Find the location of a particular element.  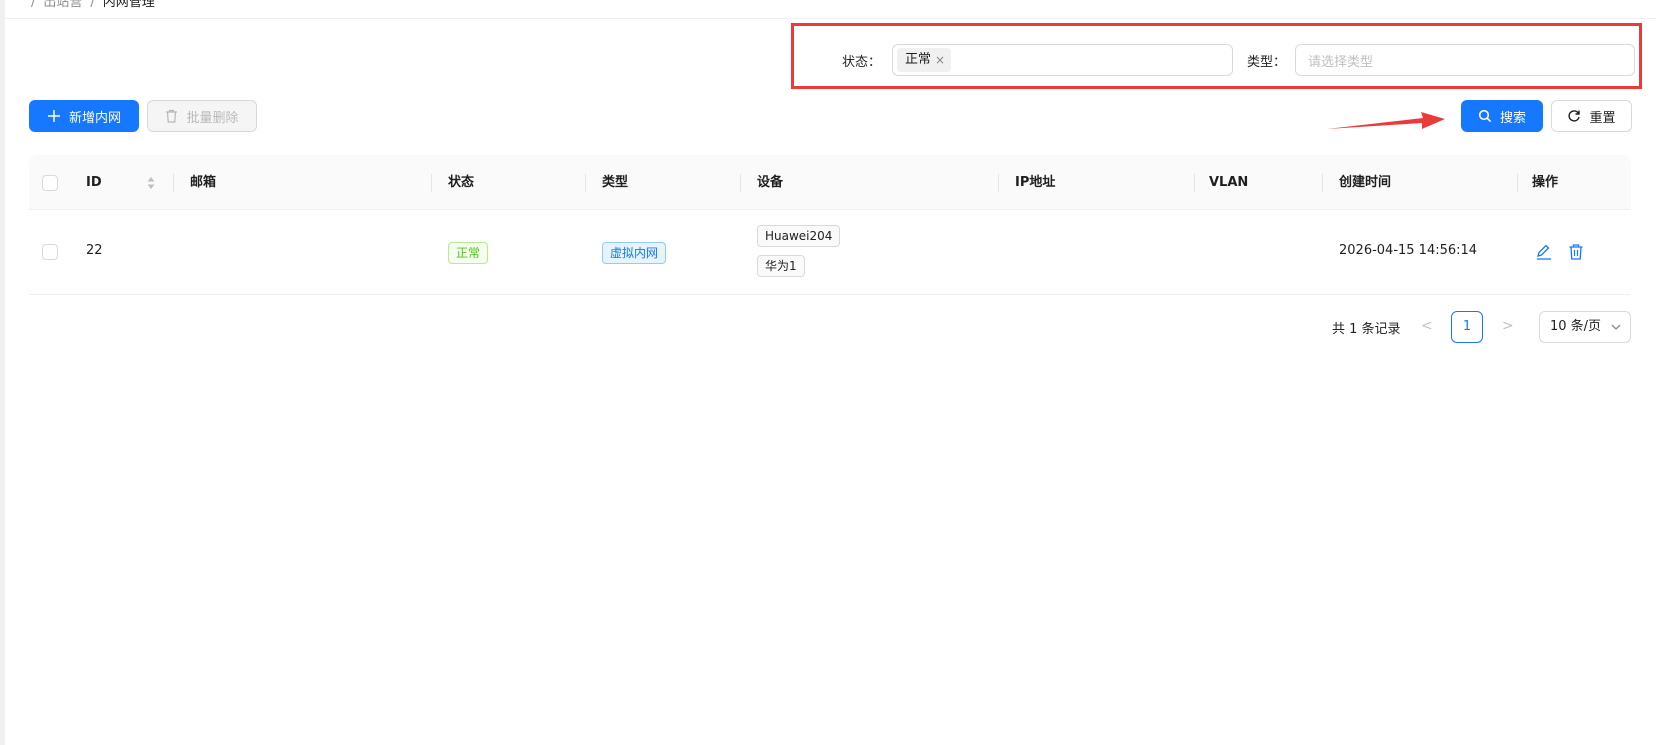

table-header: ID 邮箱 状态 类型 设备 IP地址 VLAN 创建时间 操作 is located at coordinates (830, 182).